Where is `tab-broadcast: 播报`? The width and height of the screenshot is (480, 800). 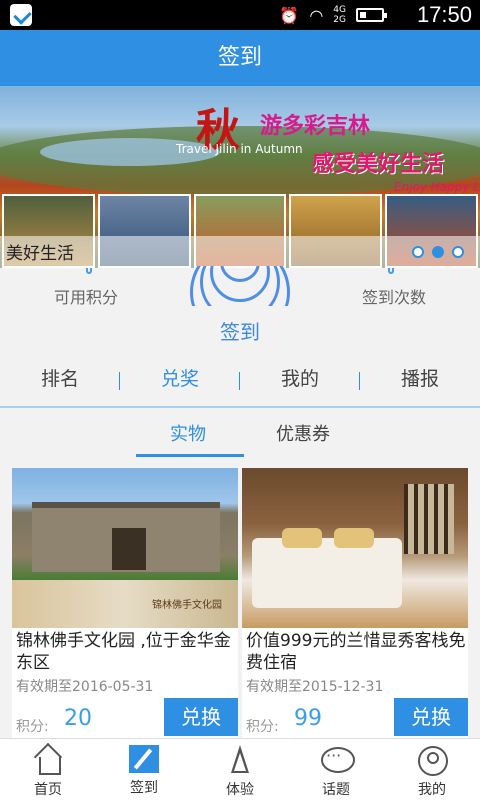
tab-broadcast: 播报 is located at coordinates (420, 378).